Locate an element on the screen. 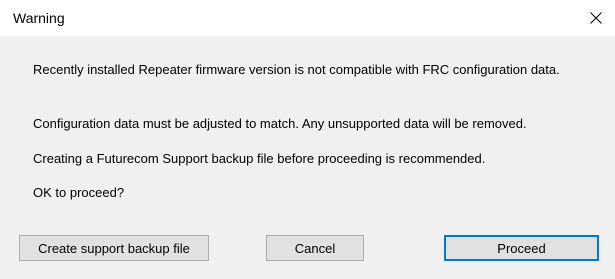 The height and width of the screenshot is (279, 615). message-confirm-prompt: OK to proceed? is located at coordinates (79, 192).